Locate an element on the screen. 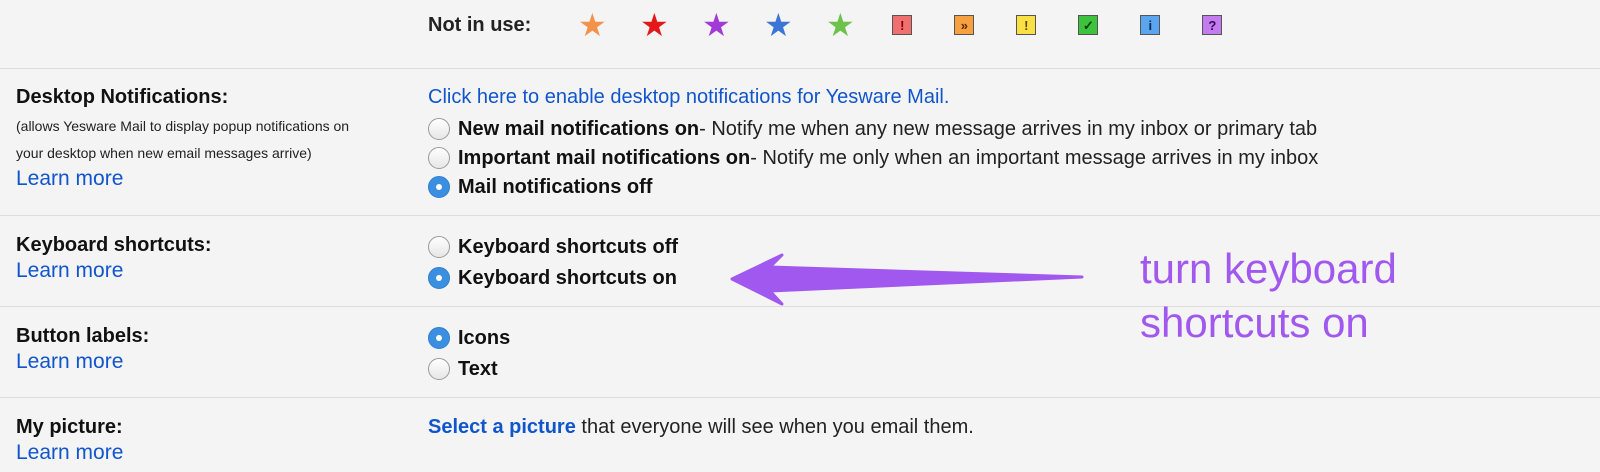 Image resolution: width=1600 pixels, height=472 pixels. annotation-line-1: turn keyboard is located at coordinates (1268, 268).